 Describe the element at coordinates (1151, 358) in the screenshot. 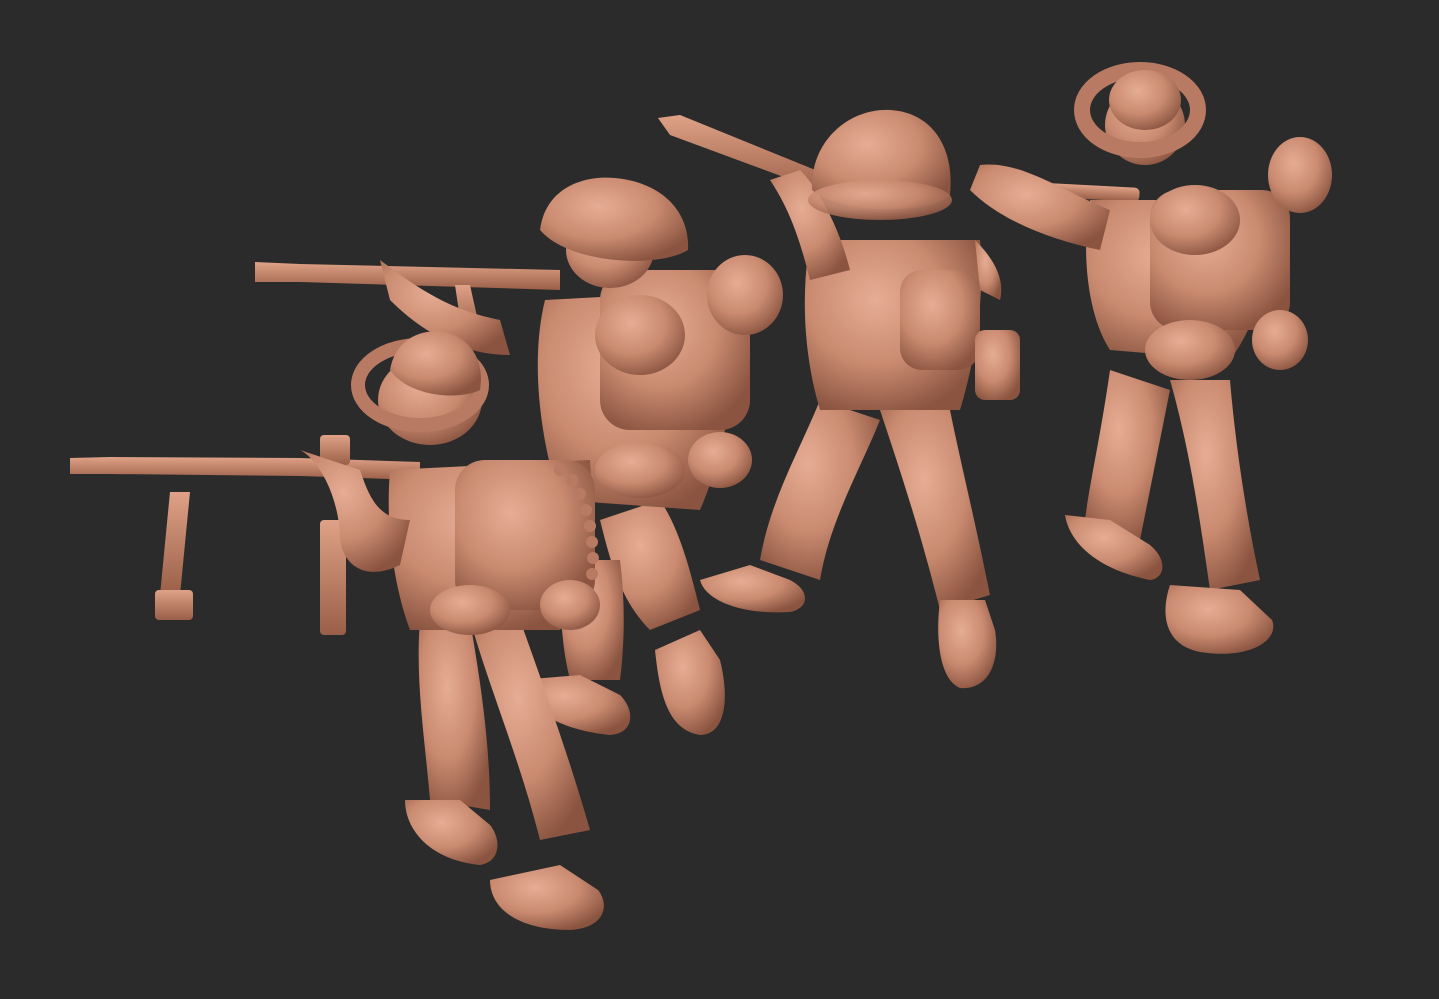

I see `figure-boonie-hat-right` at that location.